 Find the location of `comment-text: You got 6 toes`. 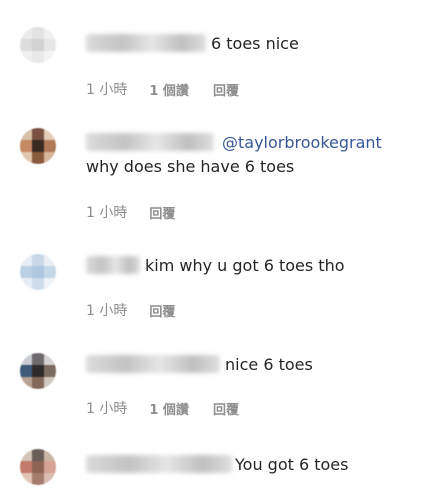

comment-text: You got 6 toes is located at coordinates (292, 464).